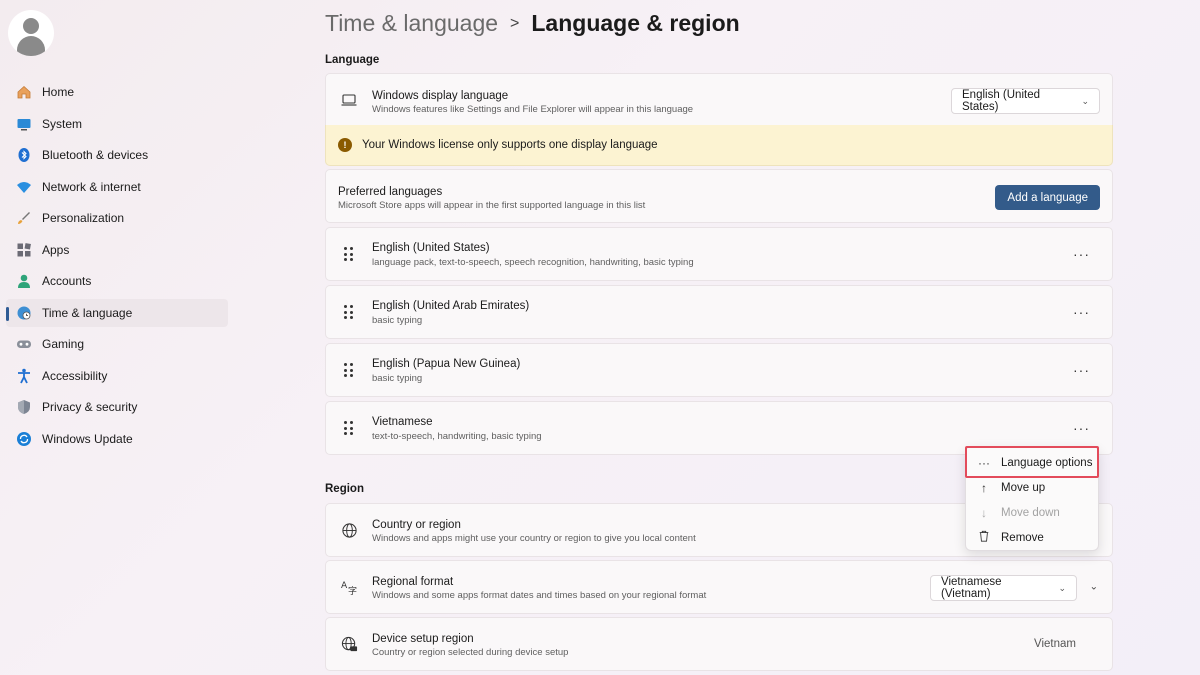 Image resolution: width=1200 pixels, height=675 pixels. I want to click on sidebar-item-label: System, so click(62, 123).